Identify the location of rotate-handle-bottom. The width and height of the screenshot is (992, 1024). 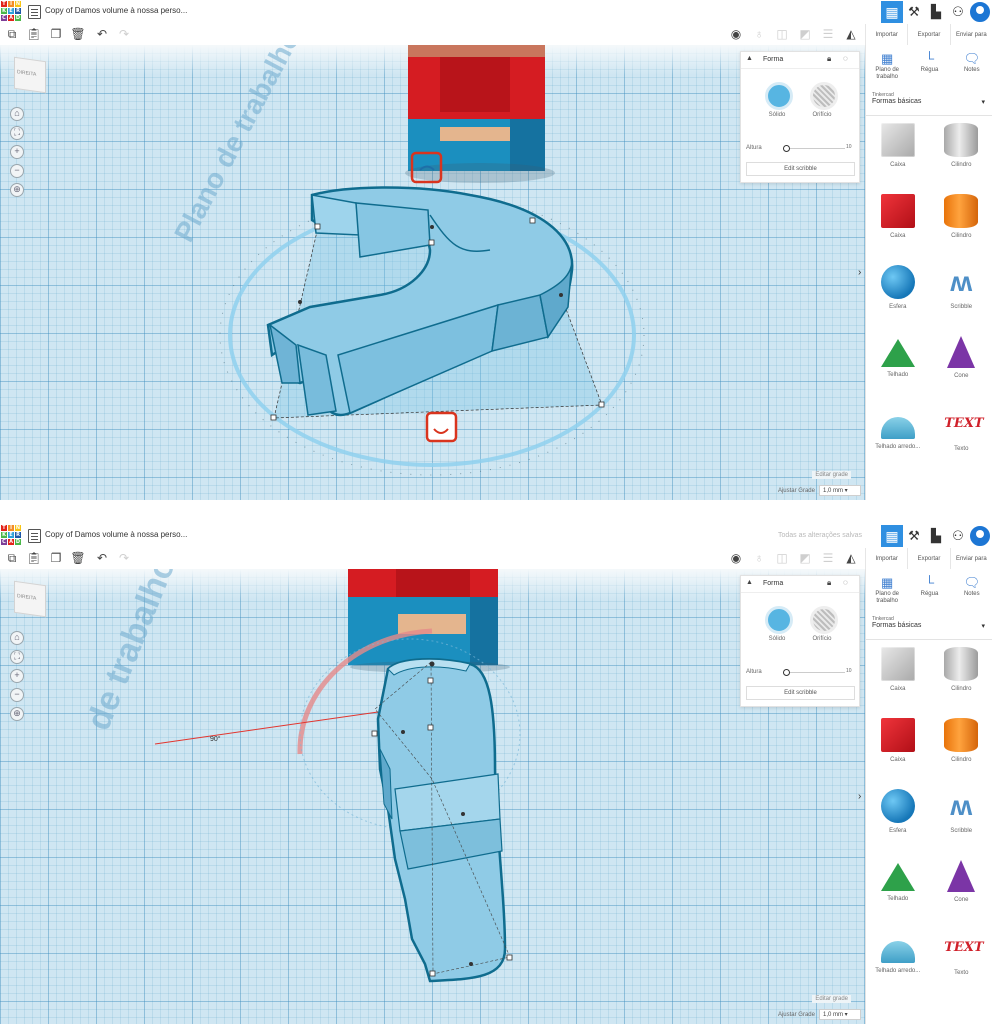
(441, 427).